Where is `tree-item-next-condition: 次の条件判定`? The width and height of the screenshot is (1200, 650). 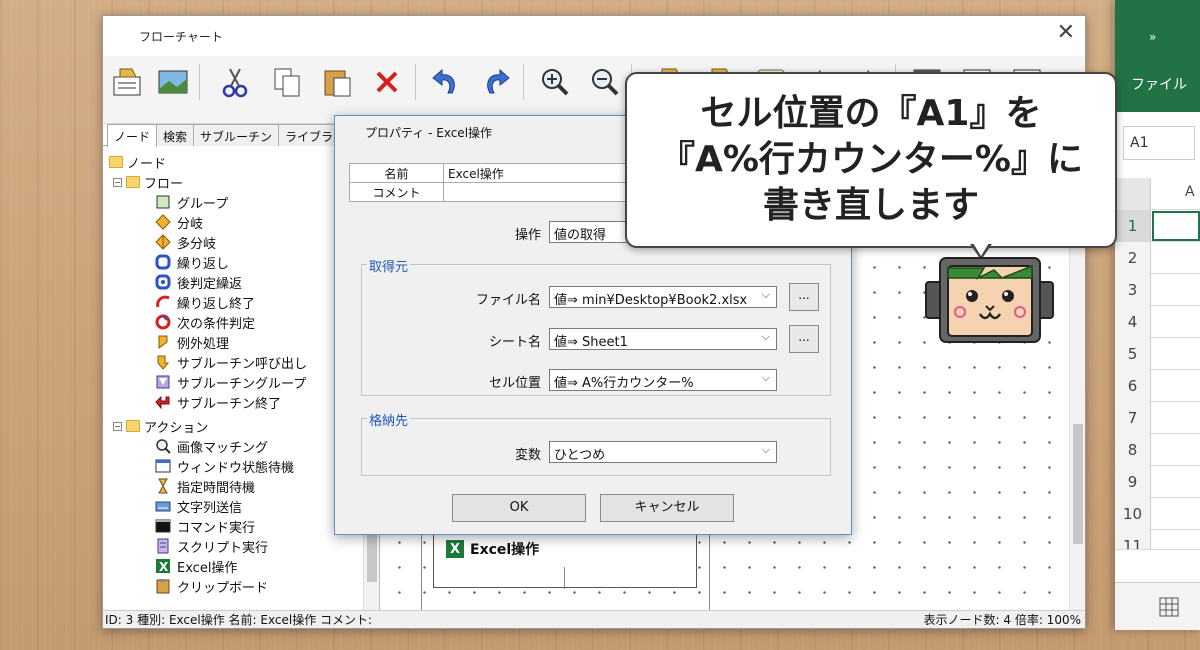
tree-item-next-condition: 次の条件判定 is located at coordinates (205, 322).